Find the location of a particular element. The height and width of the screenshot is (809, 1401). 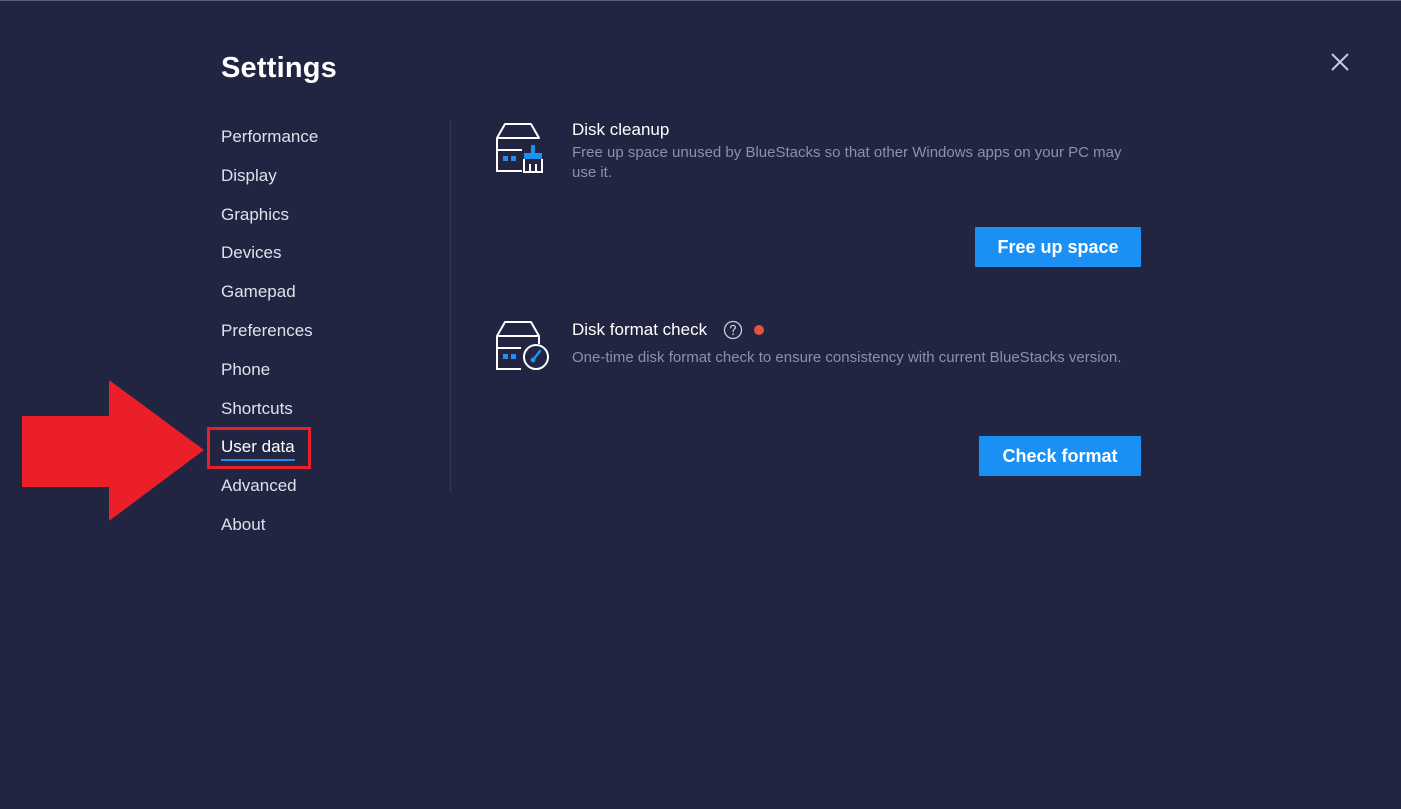

help-circle-icon is located at coordinates (733, 330).